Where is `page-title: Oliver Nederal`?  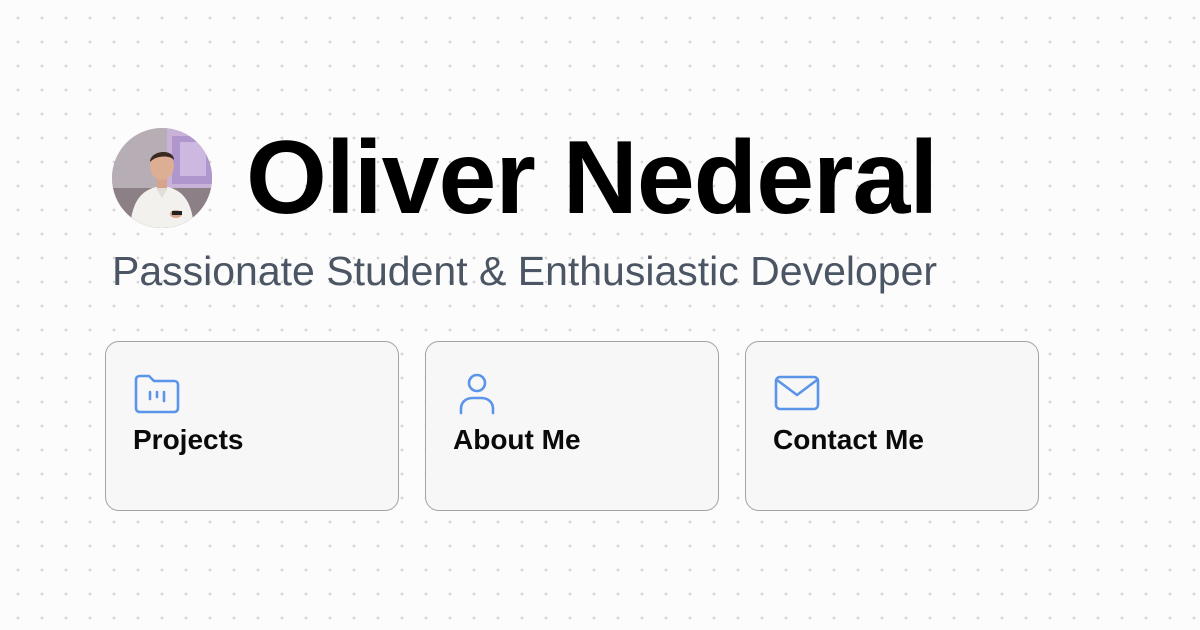 page-title: Oliver Nederal is located at coordinates (592, 178).